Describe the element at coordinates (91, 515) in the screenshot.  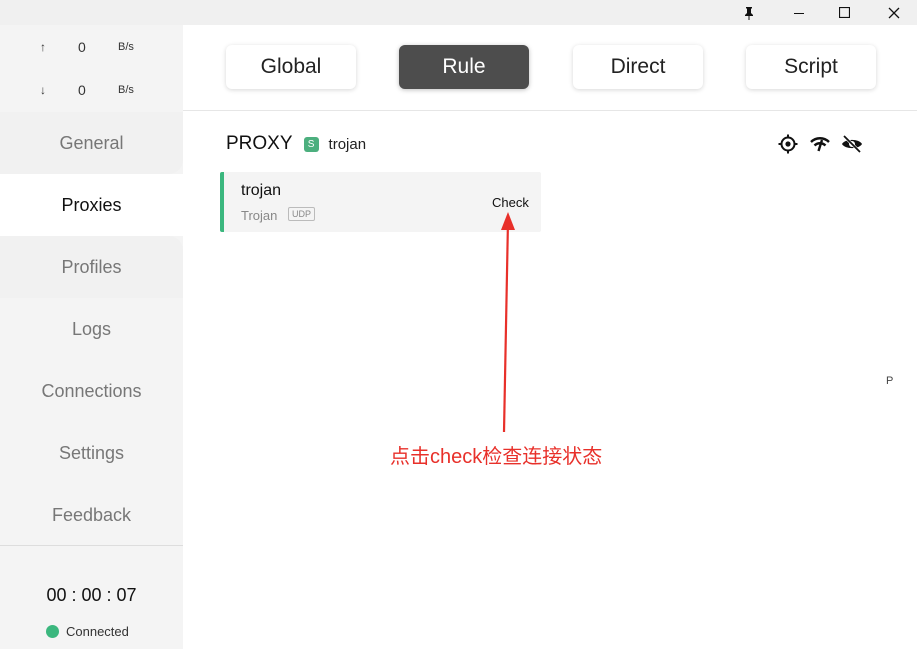
I see `nav-item-feedback: Feedback` at that location.